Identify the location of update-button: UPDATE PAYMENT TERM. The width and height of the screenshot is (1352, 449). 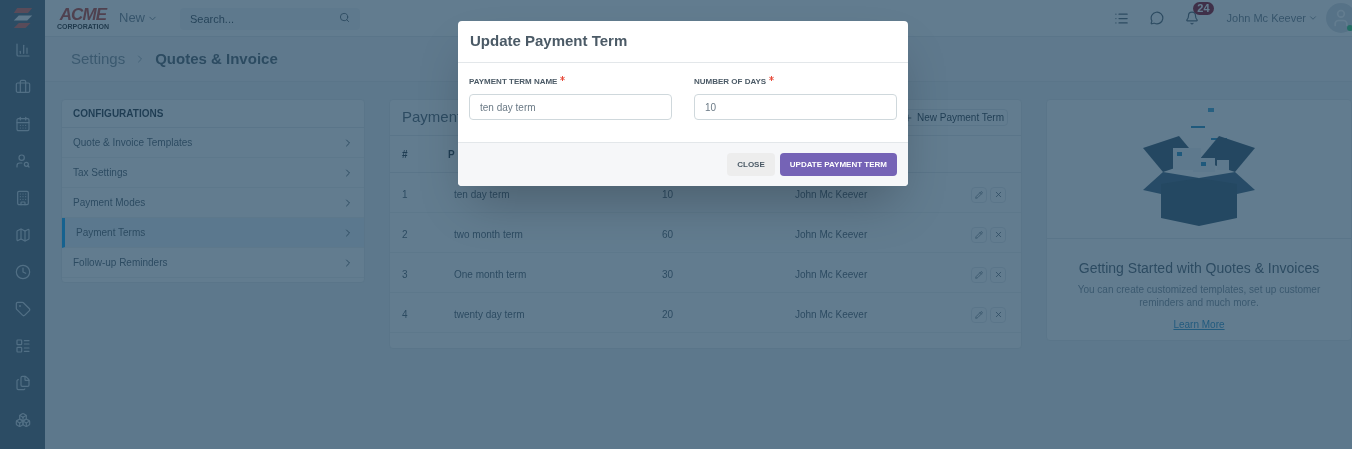
(838, 164).